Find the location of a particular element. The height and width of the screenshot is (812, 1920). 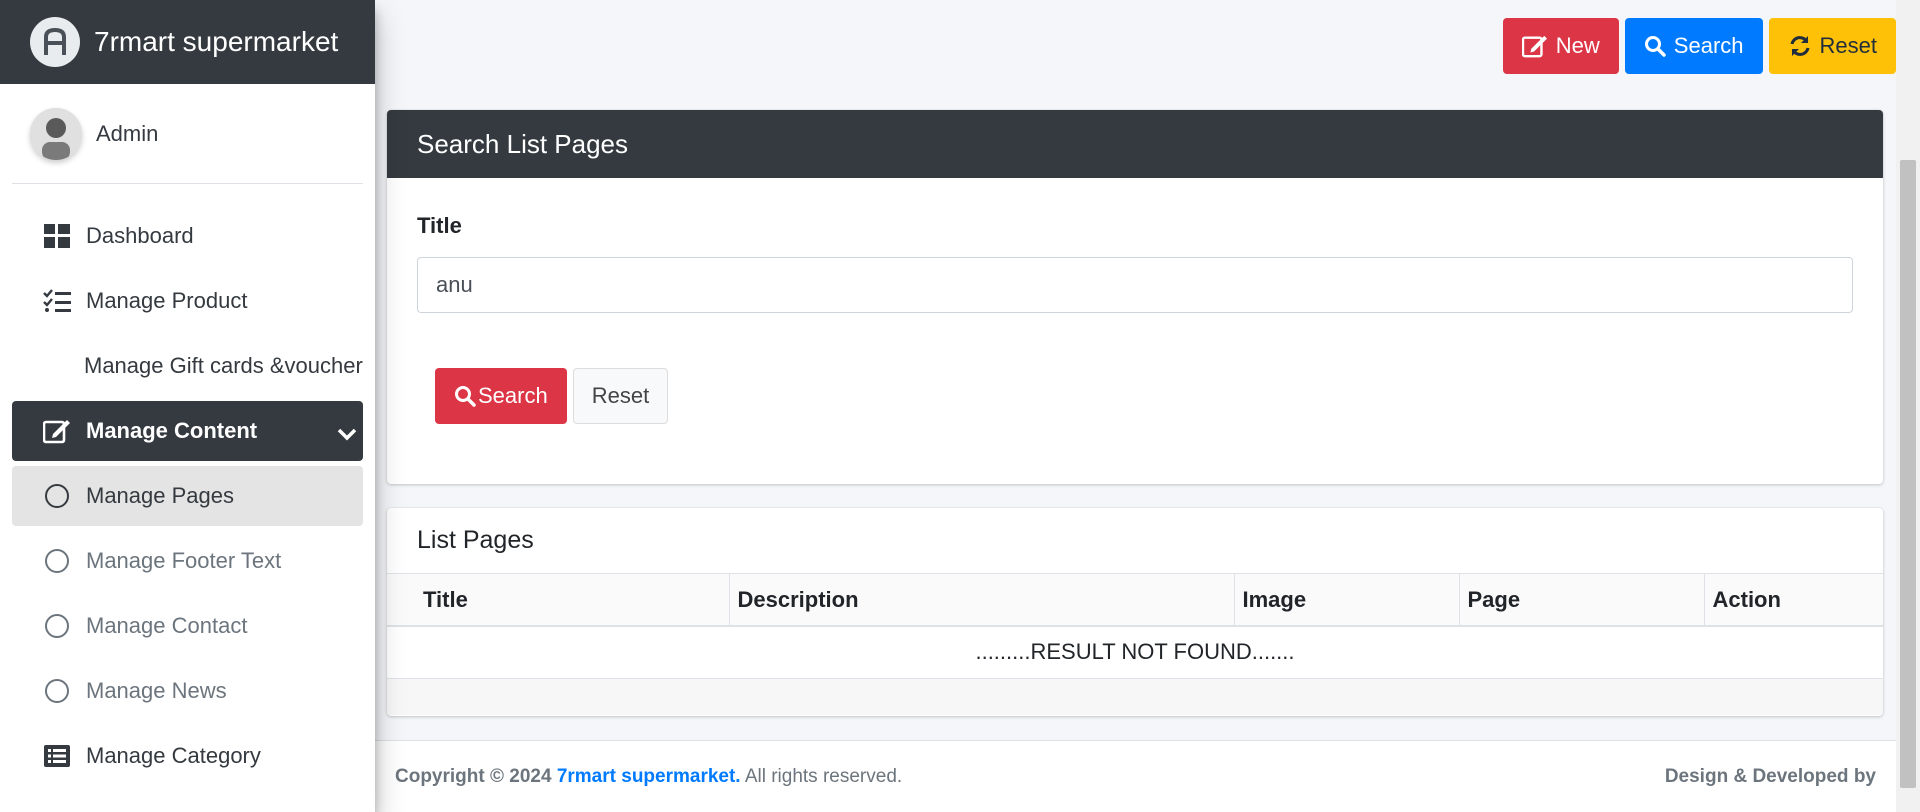

form-search-label: Search is located at coordinates (513, 395).